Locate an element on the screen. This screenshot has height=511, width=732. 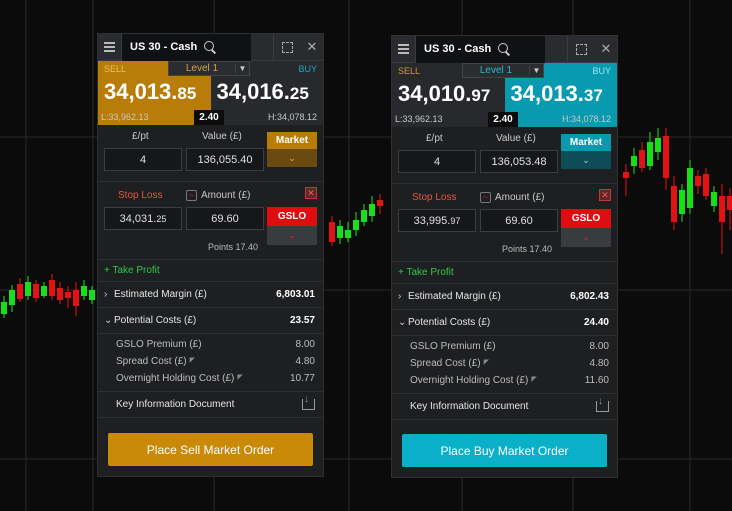
chevron-down-icon: ▼ is located at coordinates (242, 68).